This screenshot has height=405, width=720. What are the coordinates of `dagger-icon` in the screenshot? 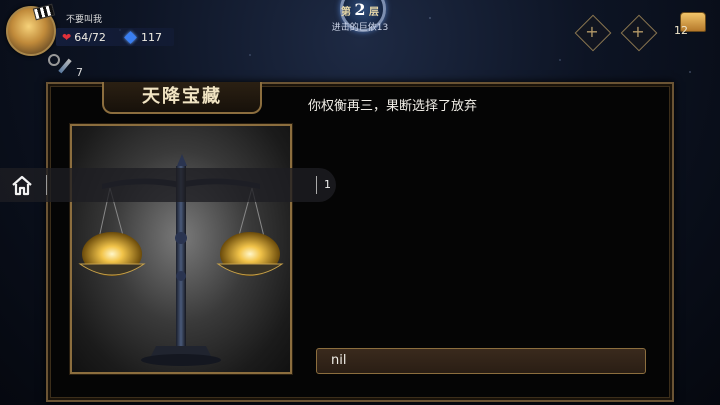 It's located at (65, 66).